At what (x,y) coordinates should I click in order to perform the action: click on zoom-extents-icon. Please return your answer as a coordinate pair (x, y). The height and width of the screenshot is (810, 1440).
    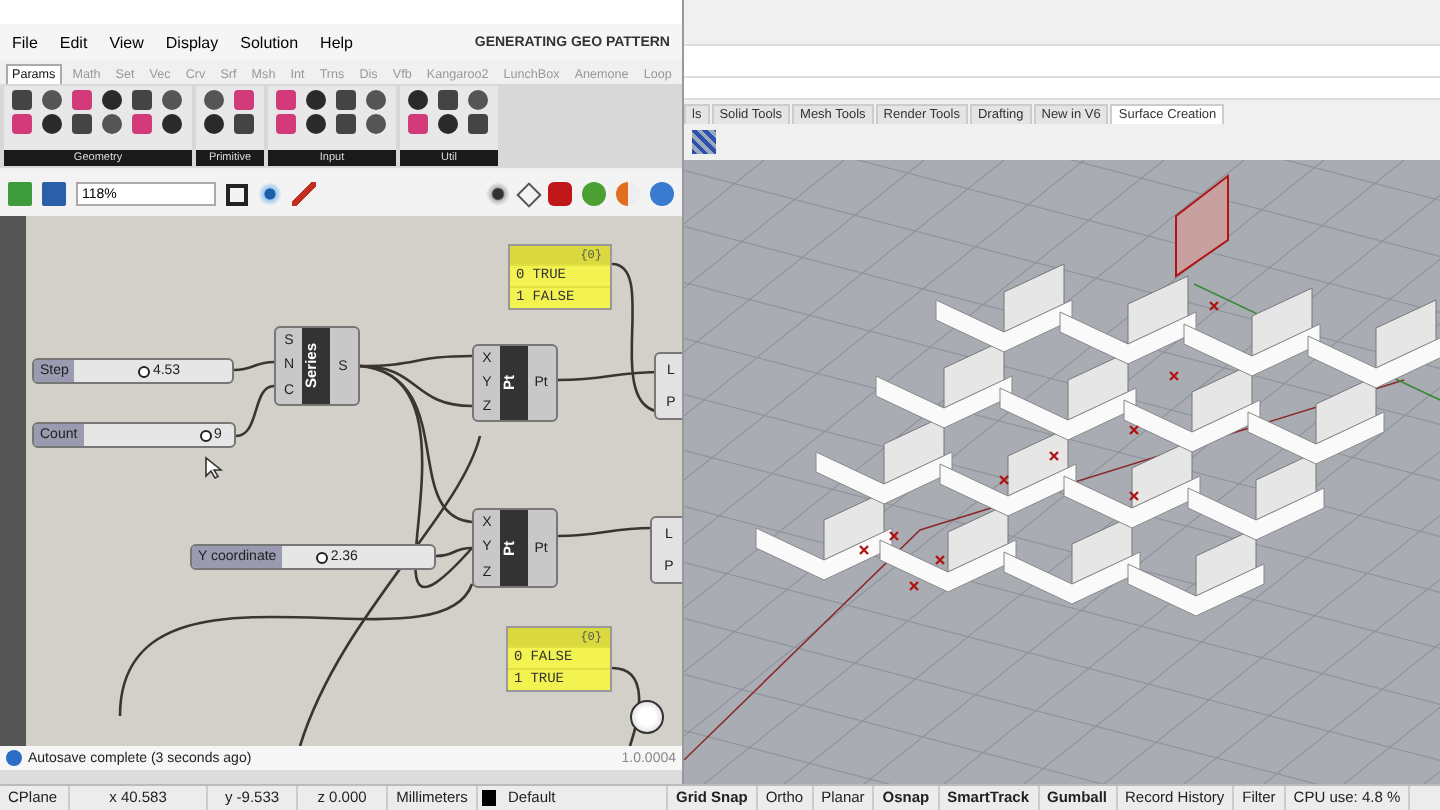
    Looking at the image, I should click on (237, 194).